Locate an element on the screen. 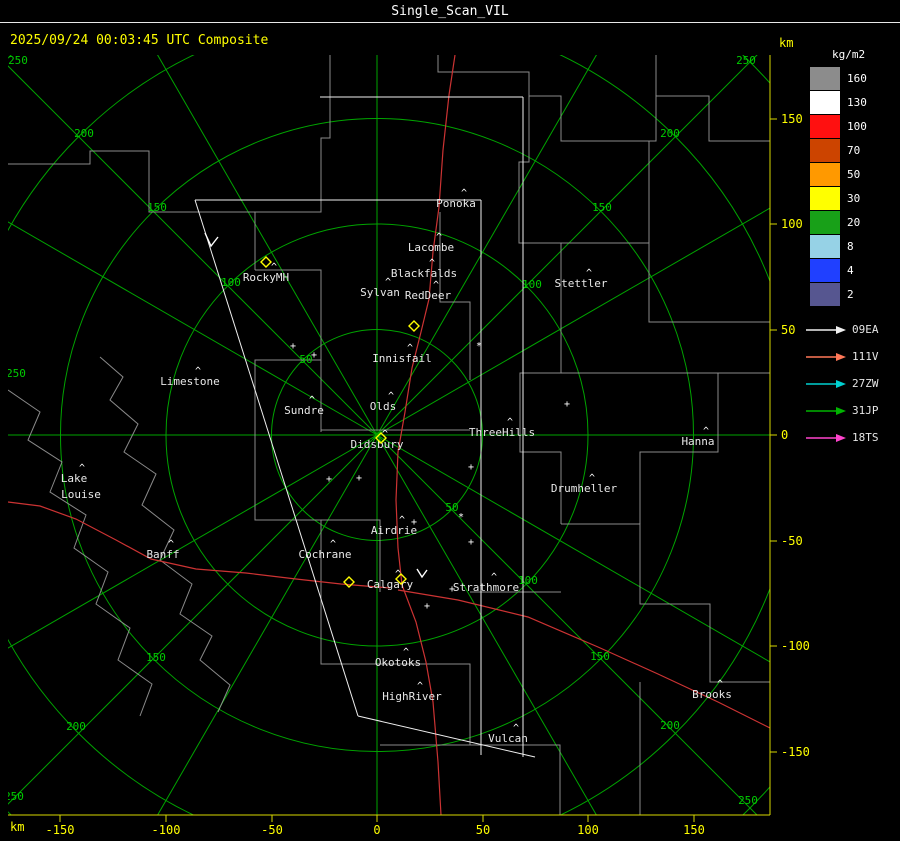 This screenshot has height=841, width=900. city-label: RedDeer is located at coordinates (428, 295).